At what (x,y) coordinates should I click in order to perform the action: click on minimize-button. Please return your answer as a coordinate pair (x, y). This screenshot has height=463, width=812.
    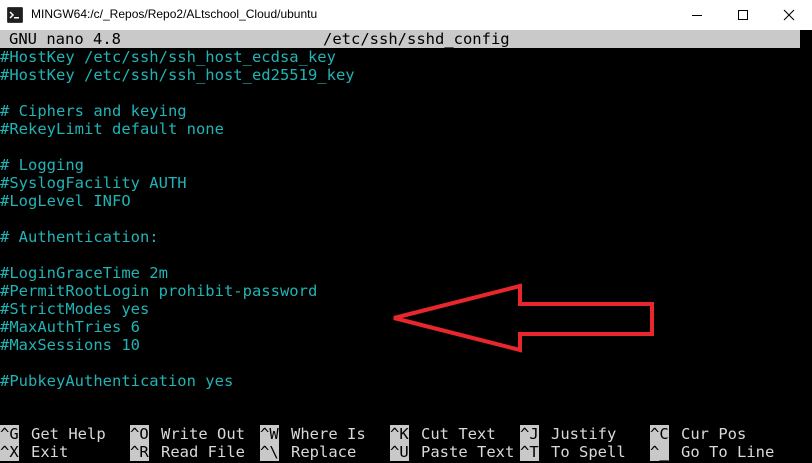
    Looking at the image, I should click on (697, 15).